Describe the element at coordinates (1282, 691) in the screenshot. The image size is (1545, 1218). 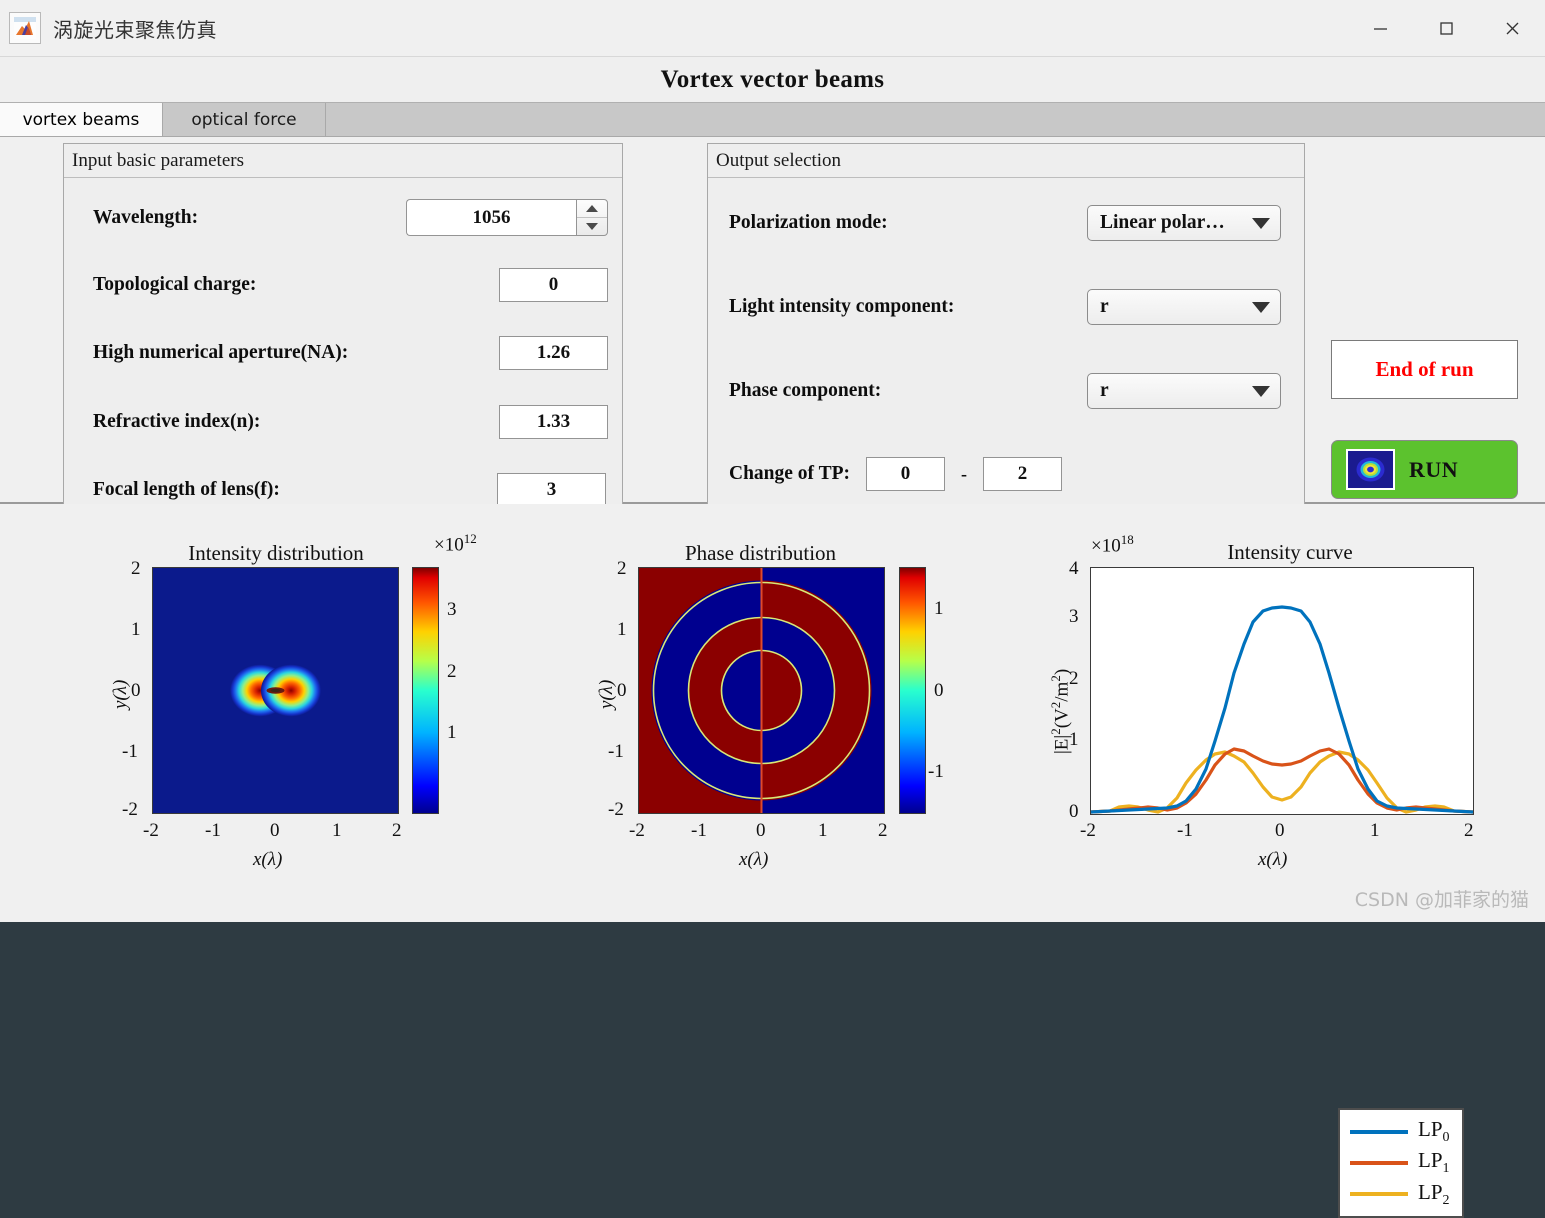
I see `intensity-curve-plot-area` at that location.